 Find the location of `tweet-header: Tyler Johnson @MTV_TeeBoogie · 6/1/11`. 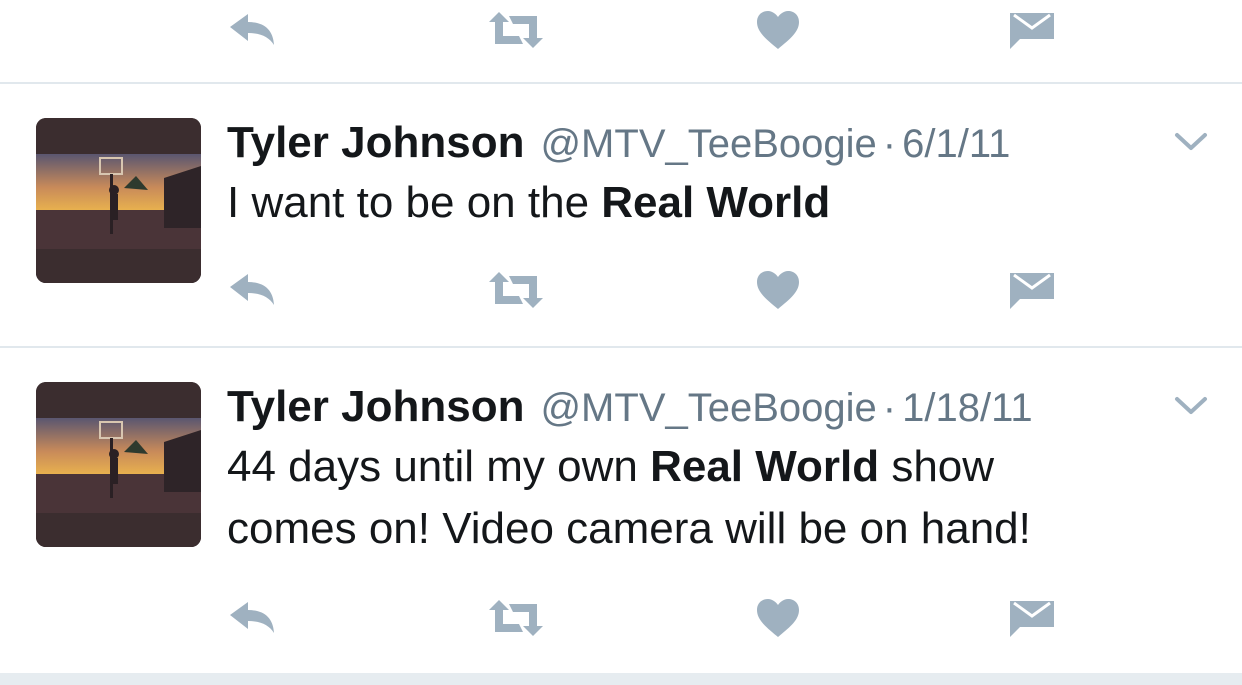

tweet-header: Tyler Johnson @MTV_TeeBoogie · 6/1/11 is located at coordinates (618, 143).